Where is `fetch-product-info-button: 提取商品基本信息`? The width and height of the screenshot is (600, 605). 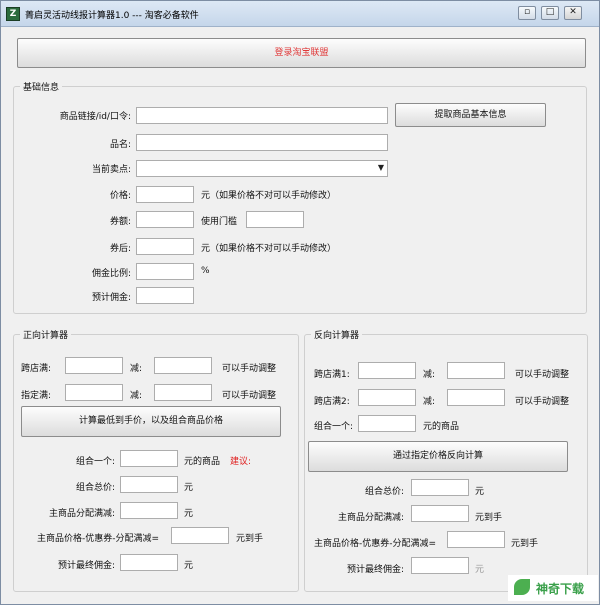 fetch-product-info-button: 提取商品基本信息 is located at coordinates (470, 115).